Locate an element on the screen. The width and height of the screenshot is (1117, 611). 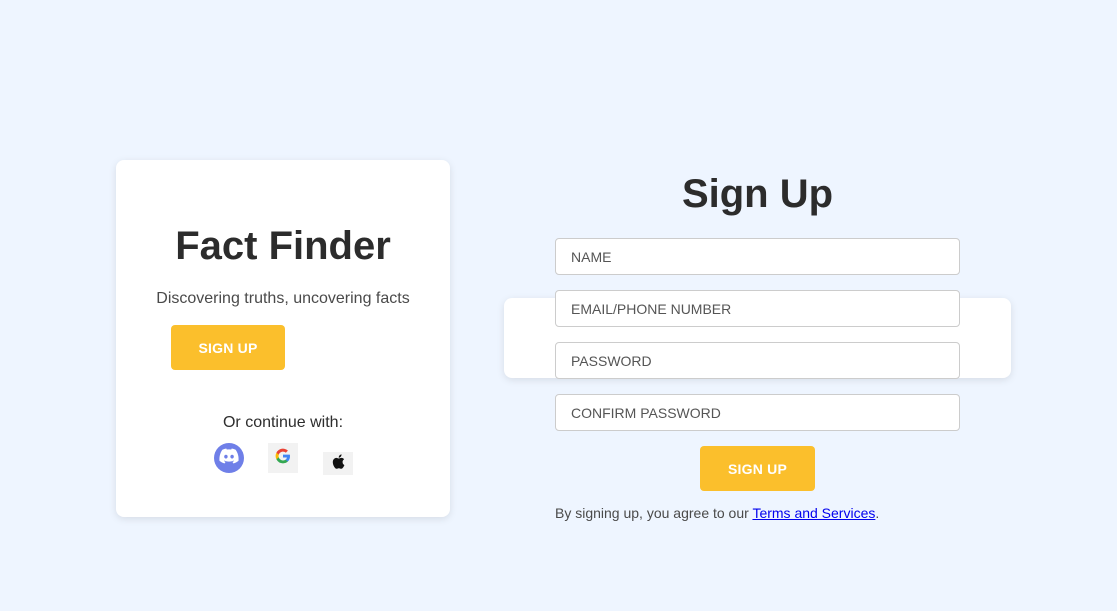
brand-signup-button: SIGN UP is located at coordinates (228, 347).